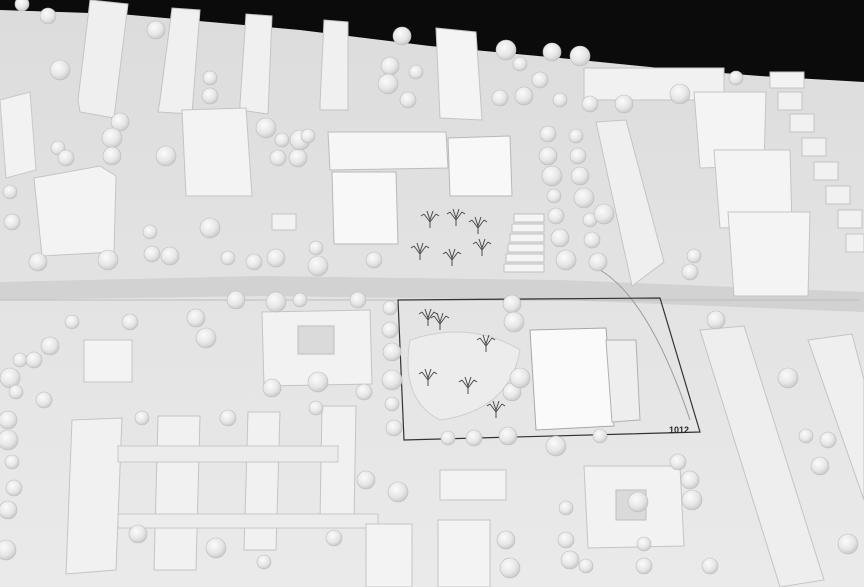 This screenshot has height=587, width=864. What do you see at coordinates (572, 379) in the screenshot?
I see `proposed-building` at bounding box center [572, 379].